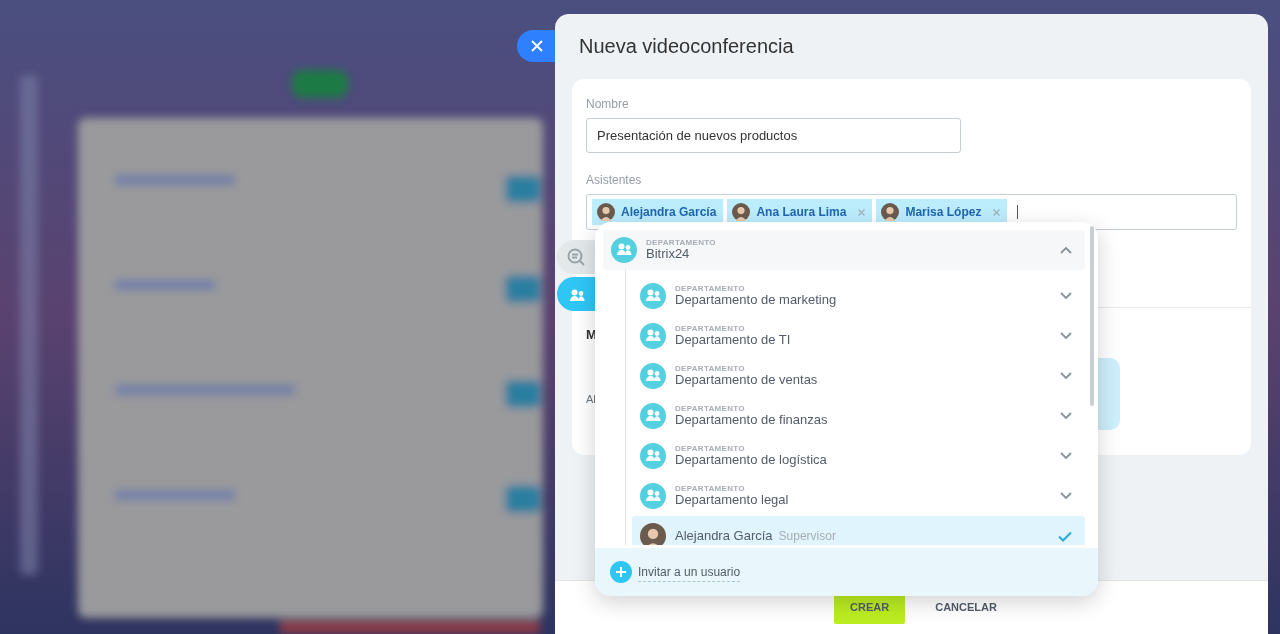 The width and height of the screenshot is (1280, 634). I want to click on scrollbar, so click(1092, 316).